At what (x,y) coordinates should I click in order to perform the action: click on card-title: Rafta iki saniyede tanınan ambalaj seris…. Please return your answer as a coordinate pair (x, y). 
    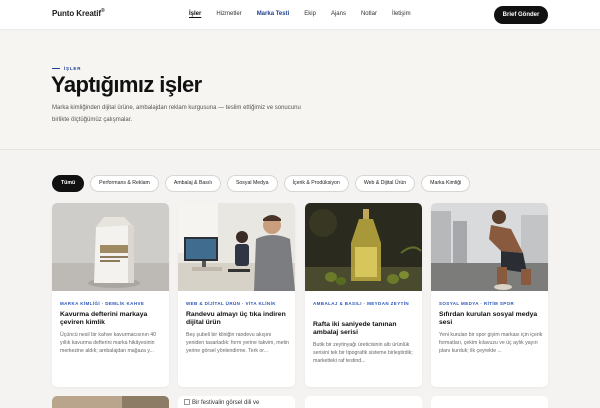
    Looking at the image, I should click on (365, 329).